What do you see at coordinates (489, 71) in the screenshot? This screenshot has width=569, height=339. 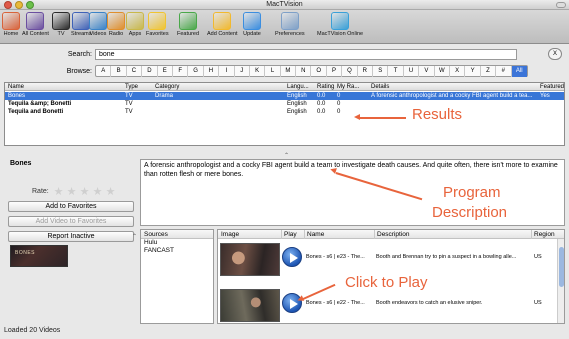 I see `browse-letter-z: Z` at bounding box center [489, 71].